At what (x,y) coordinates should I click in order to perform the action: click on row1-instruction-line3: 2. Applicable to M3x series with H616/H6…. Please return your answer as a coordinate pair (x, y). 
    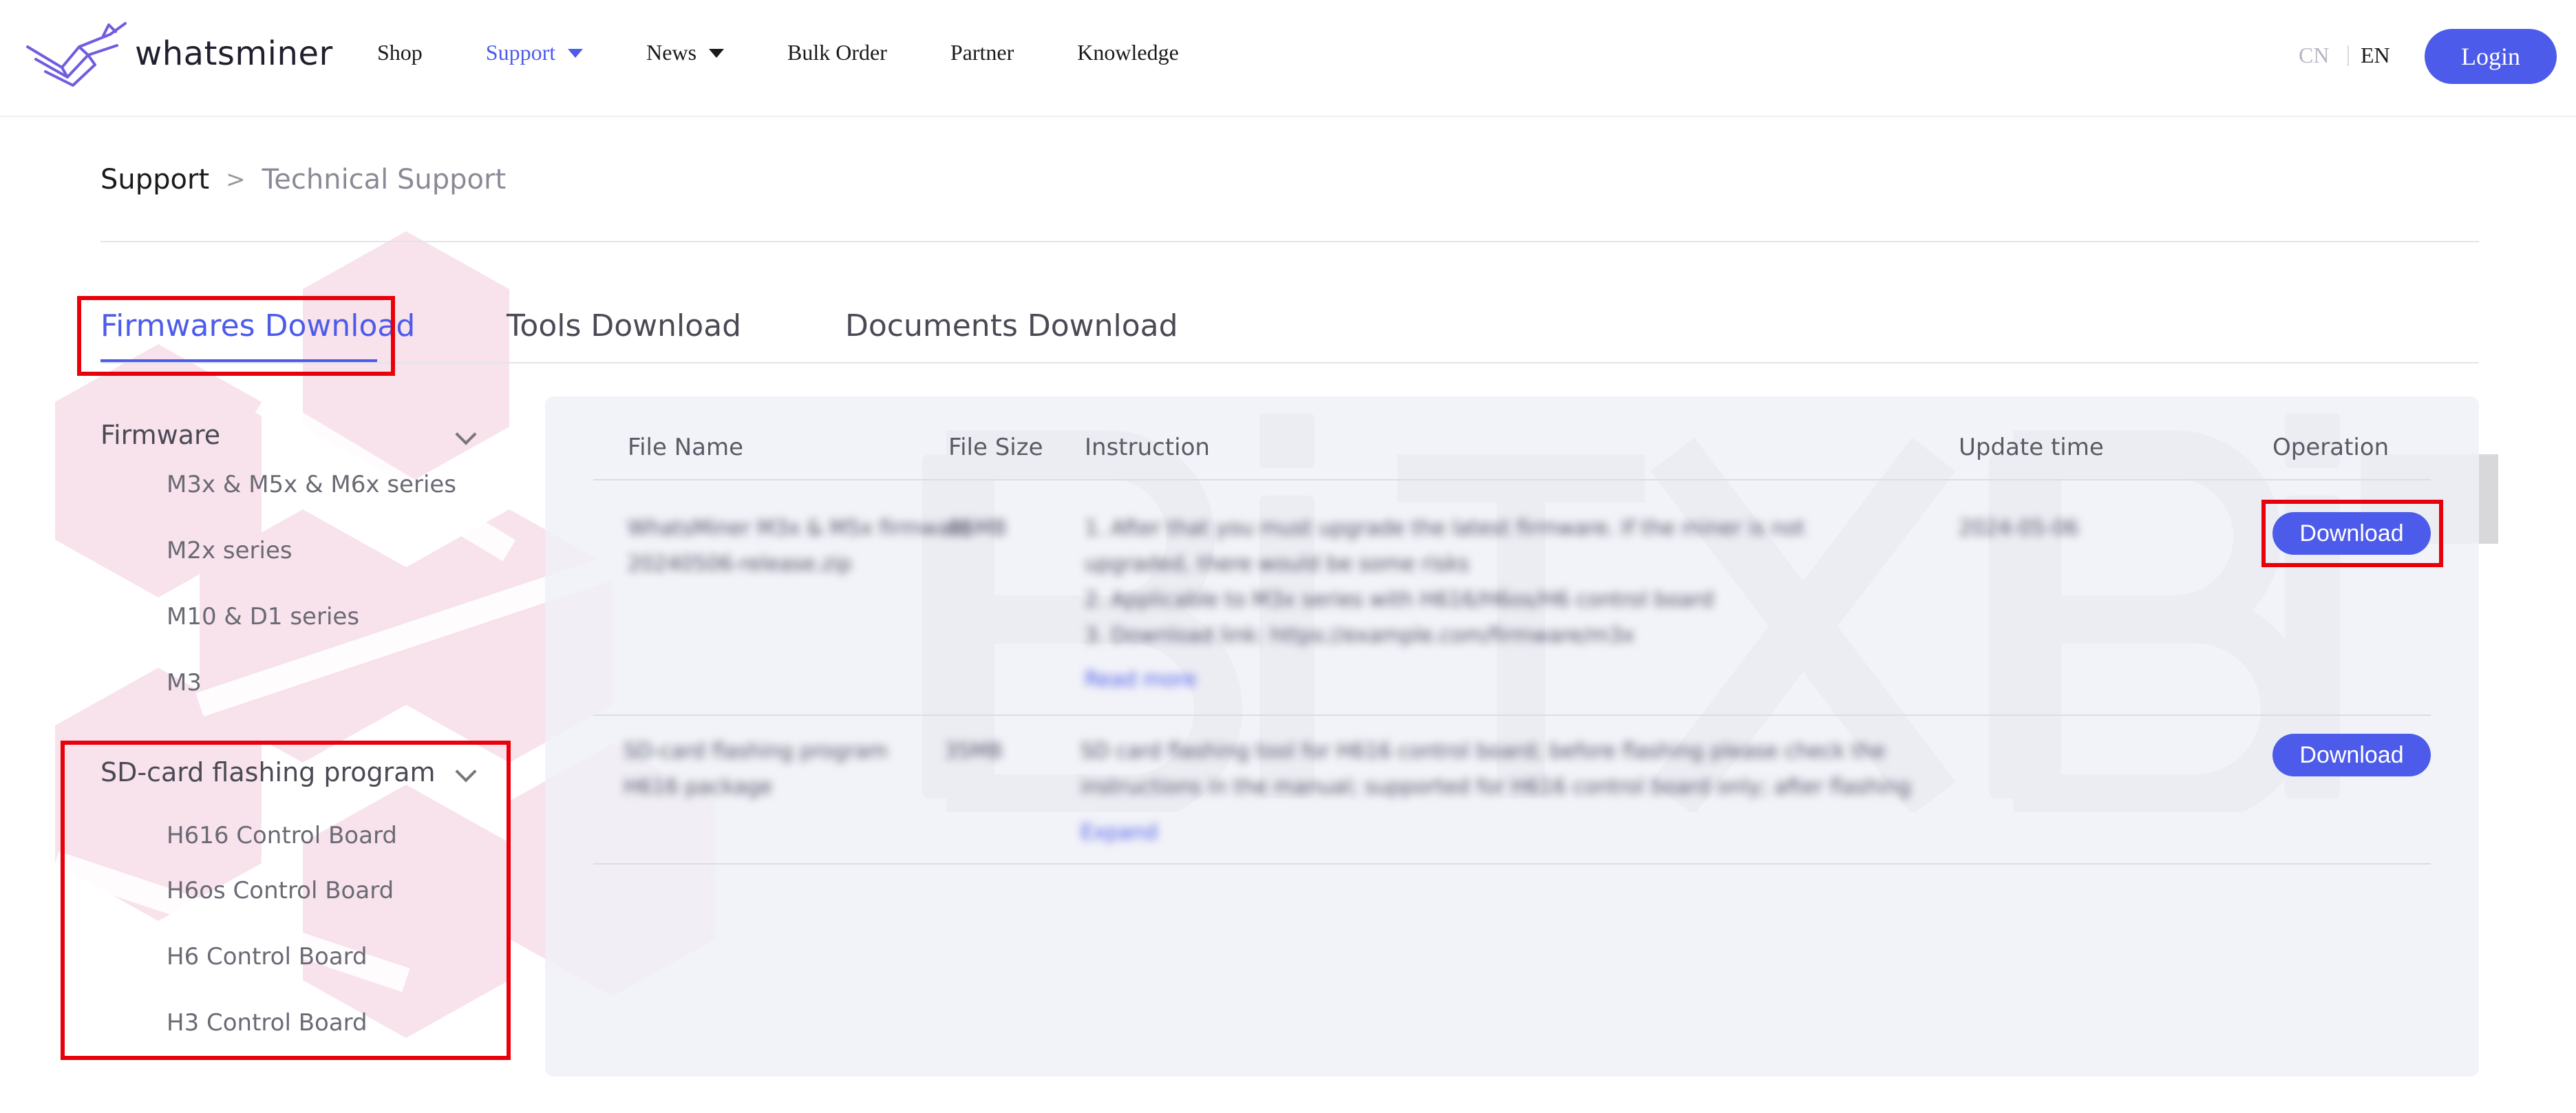
    Looking at the image, I should click on (1399, 600).